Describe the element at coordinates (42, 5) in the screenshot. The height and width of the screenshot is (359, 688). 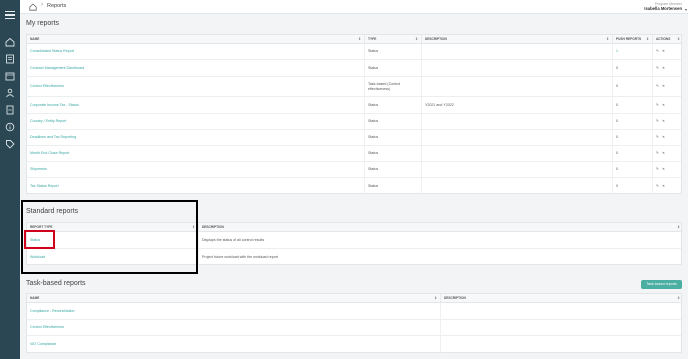
I see `chevron-right-icon: ›` at that location.